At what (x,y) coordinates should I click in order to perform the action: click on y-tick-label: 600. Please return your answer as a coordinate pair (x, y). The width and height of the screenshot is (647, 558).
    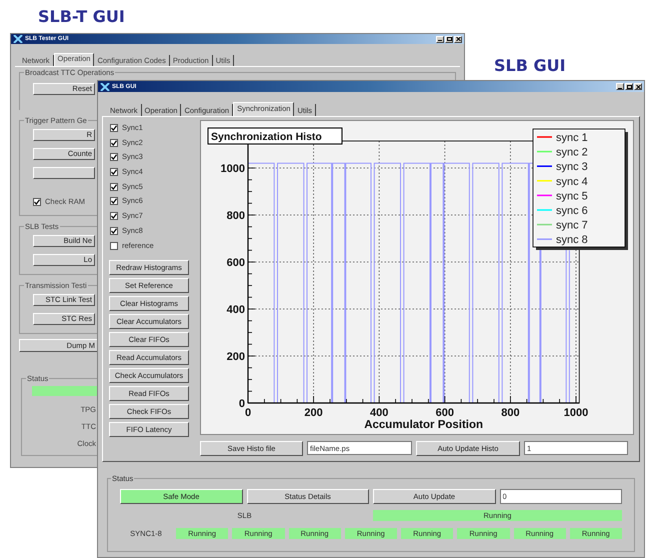
    Looking at the image, I should click on (235, 263).